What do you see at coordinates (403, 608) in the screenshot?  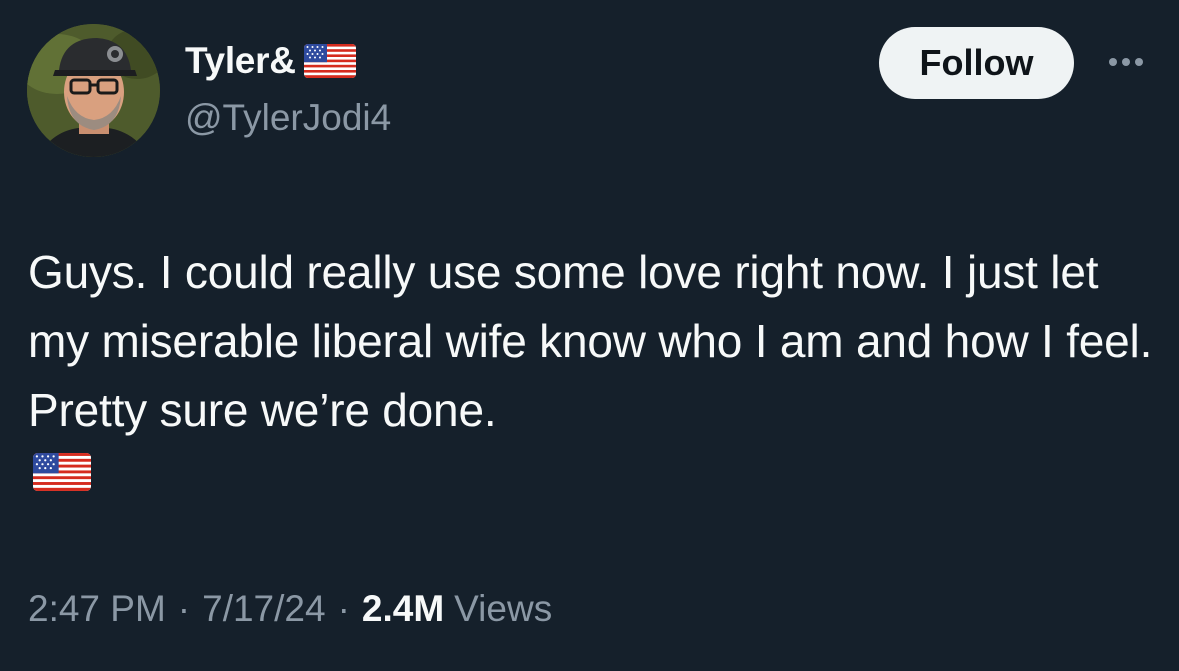 I see `views-count: 2.4M` at bounding box center [403, 608].